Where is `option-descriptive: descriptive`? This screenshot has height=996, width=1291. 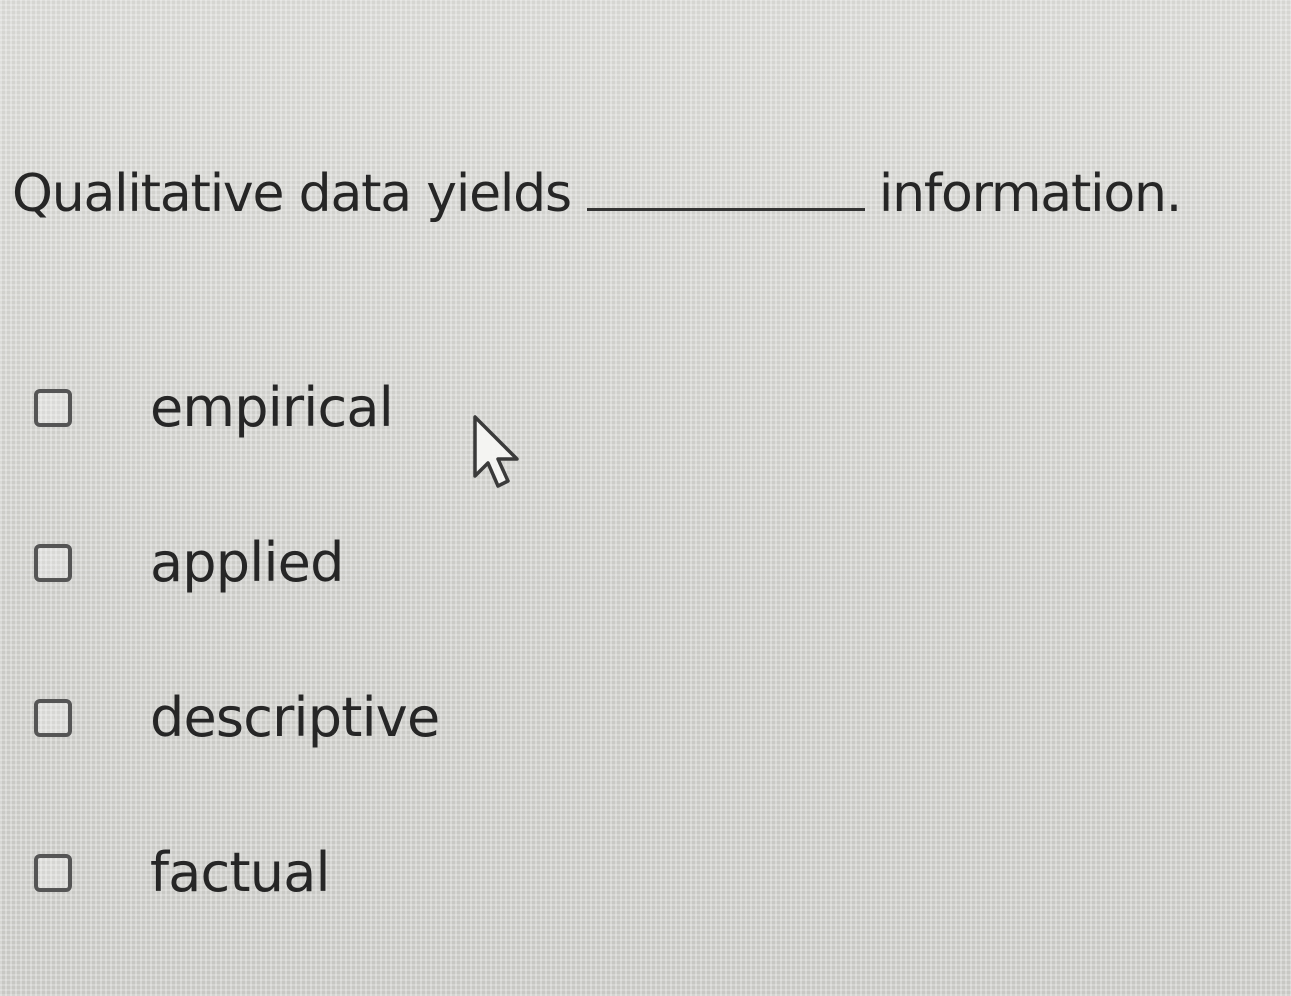
option-descriptive: descriptive is located at coordinates (237, 718).